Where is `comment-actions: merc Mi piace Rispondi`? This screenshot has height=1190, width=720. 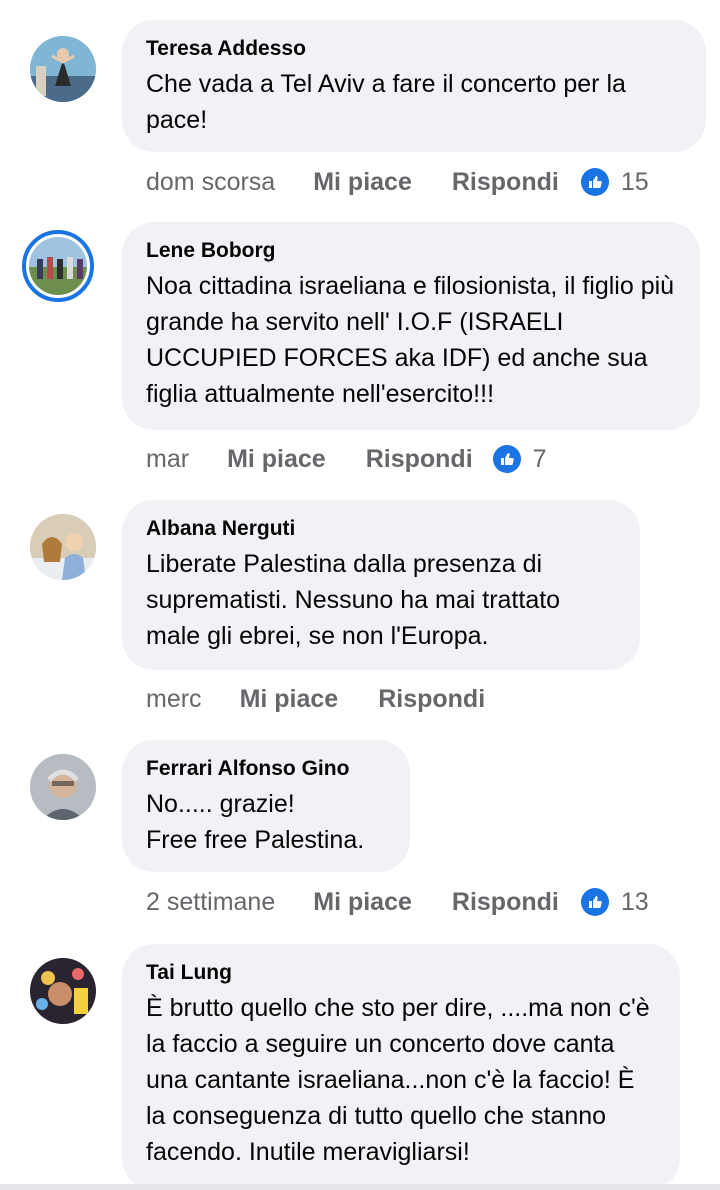 comment-actions: merc Mi piace Rispondi is located at coordinates (335, 699).